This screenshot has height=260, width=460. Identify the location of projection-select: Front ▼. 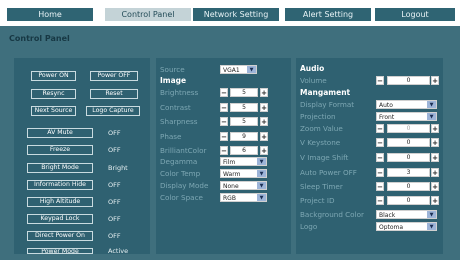
(406, 116).